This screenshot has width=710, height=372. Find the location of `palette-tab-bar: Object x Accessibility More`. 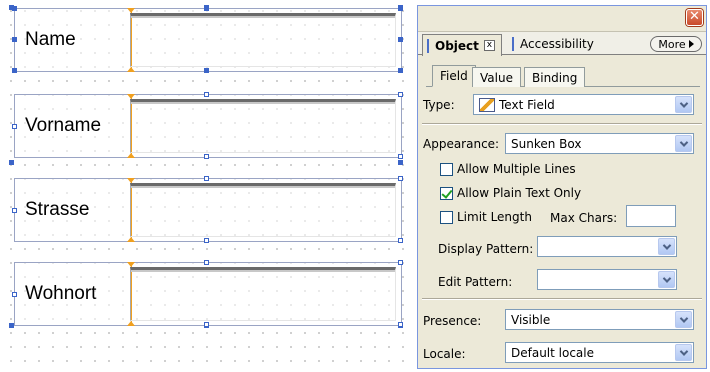

palette-tab-bar: Object x Accessibility More is located at coordinates (562, 43).